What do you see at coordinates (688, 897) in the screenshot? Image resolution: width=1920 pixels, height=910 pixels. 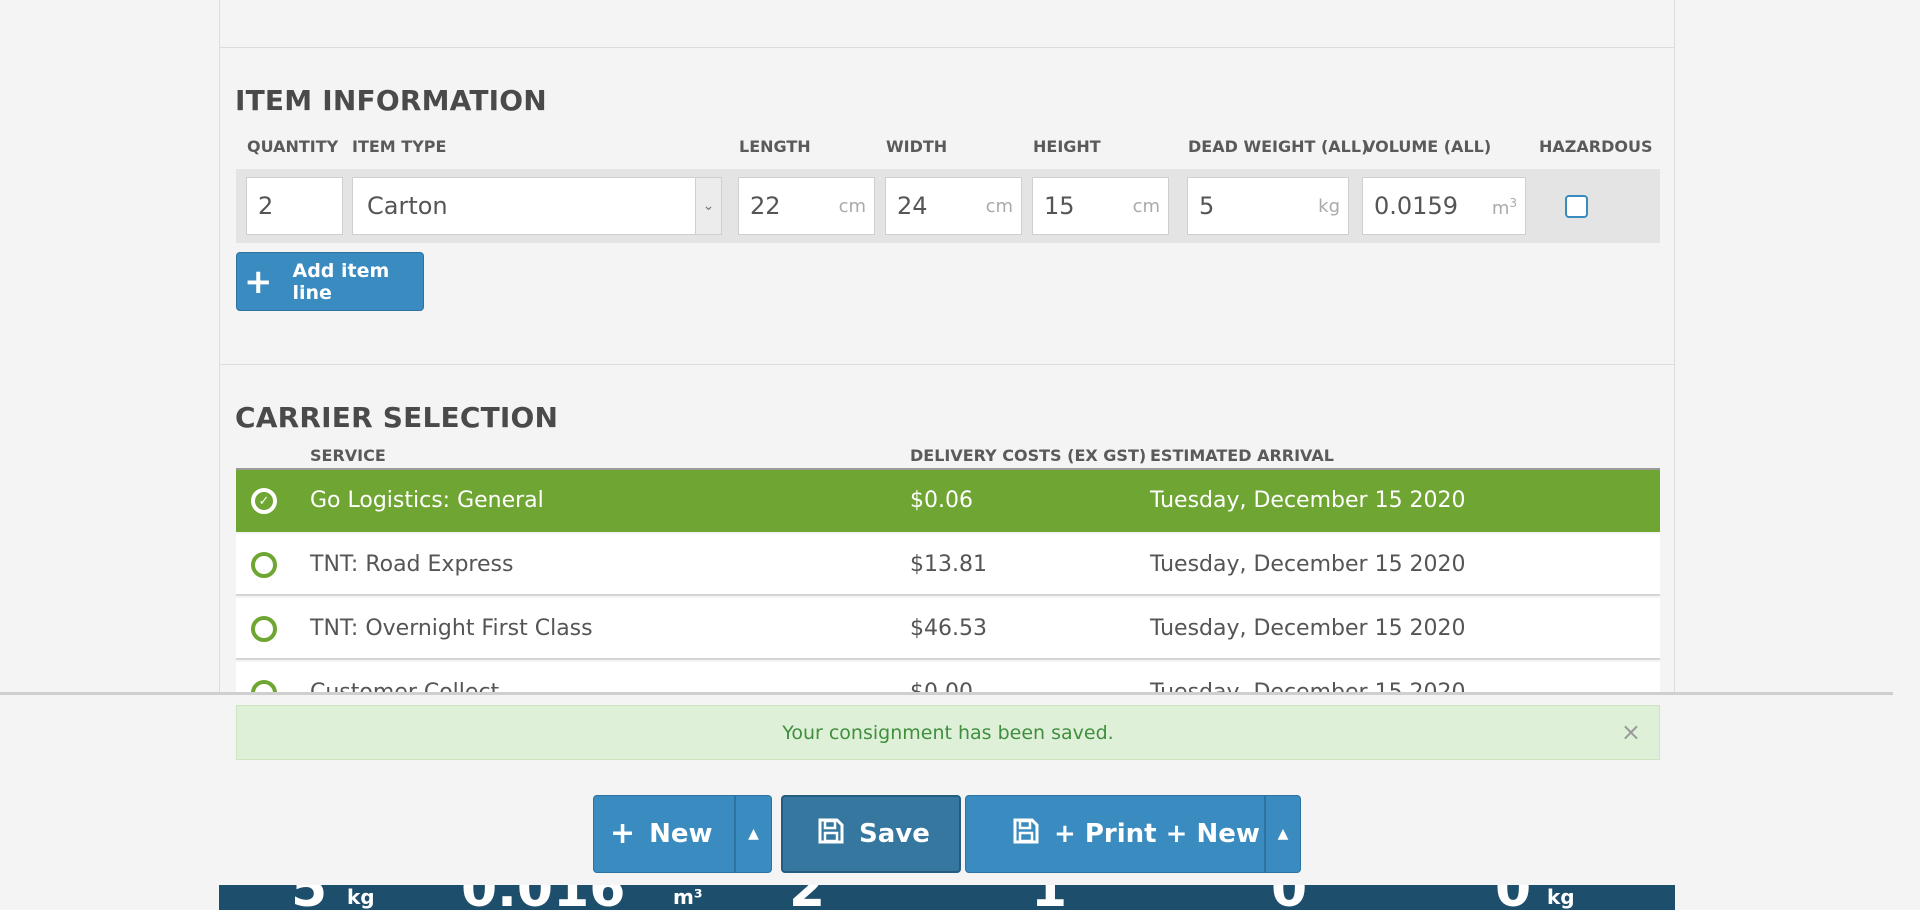 I see `total-volume-unit: m³` at bounding box center [688, 897].